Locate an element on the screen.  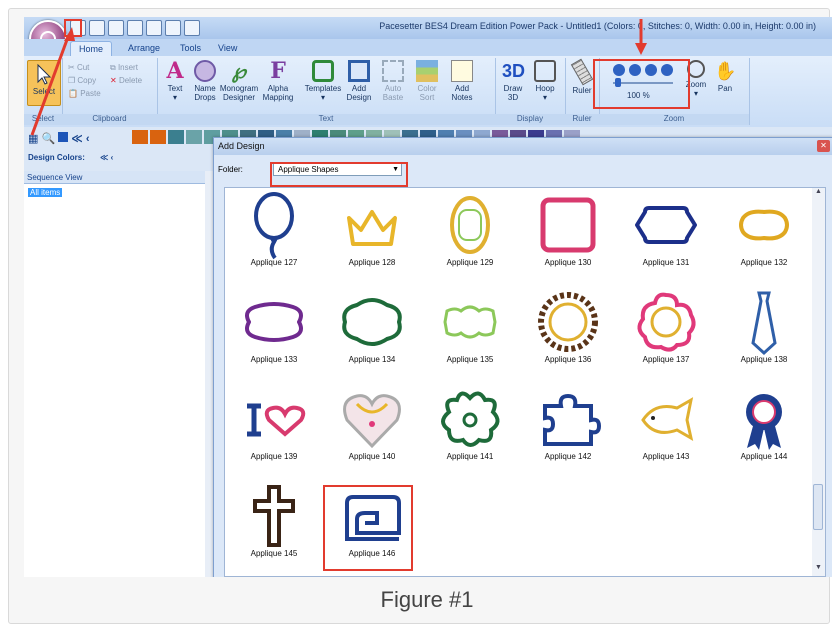
design-label: Applique 137 is located at coordinates (666, 359).